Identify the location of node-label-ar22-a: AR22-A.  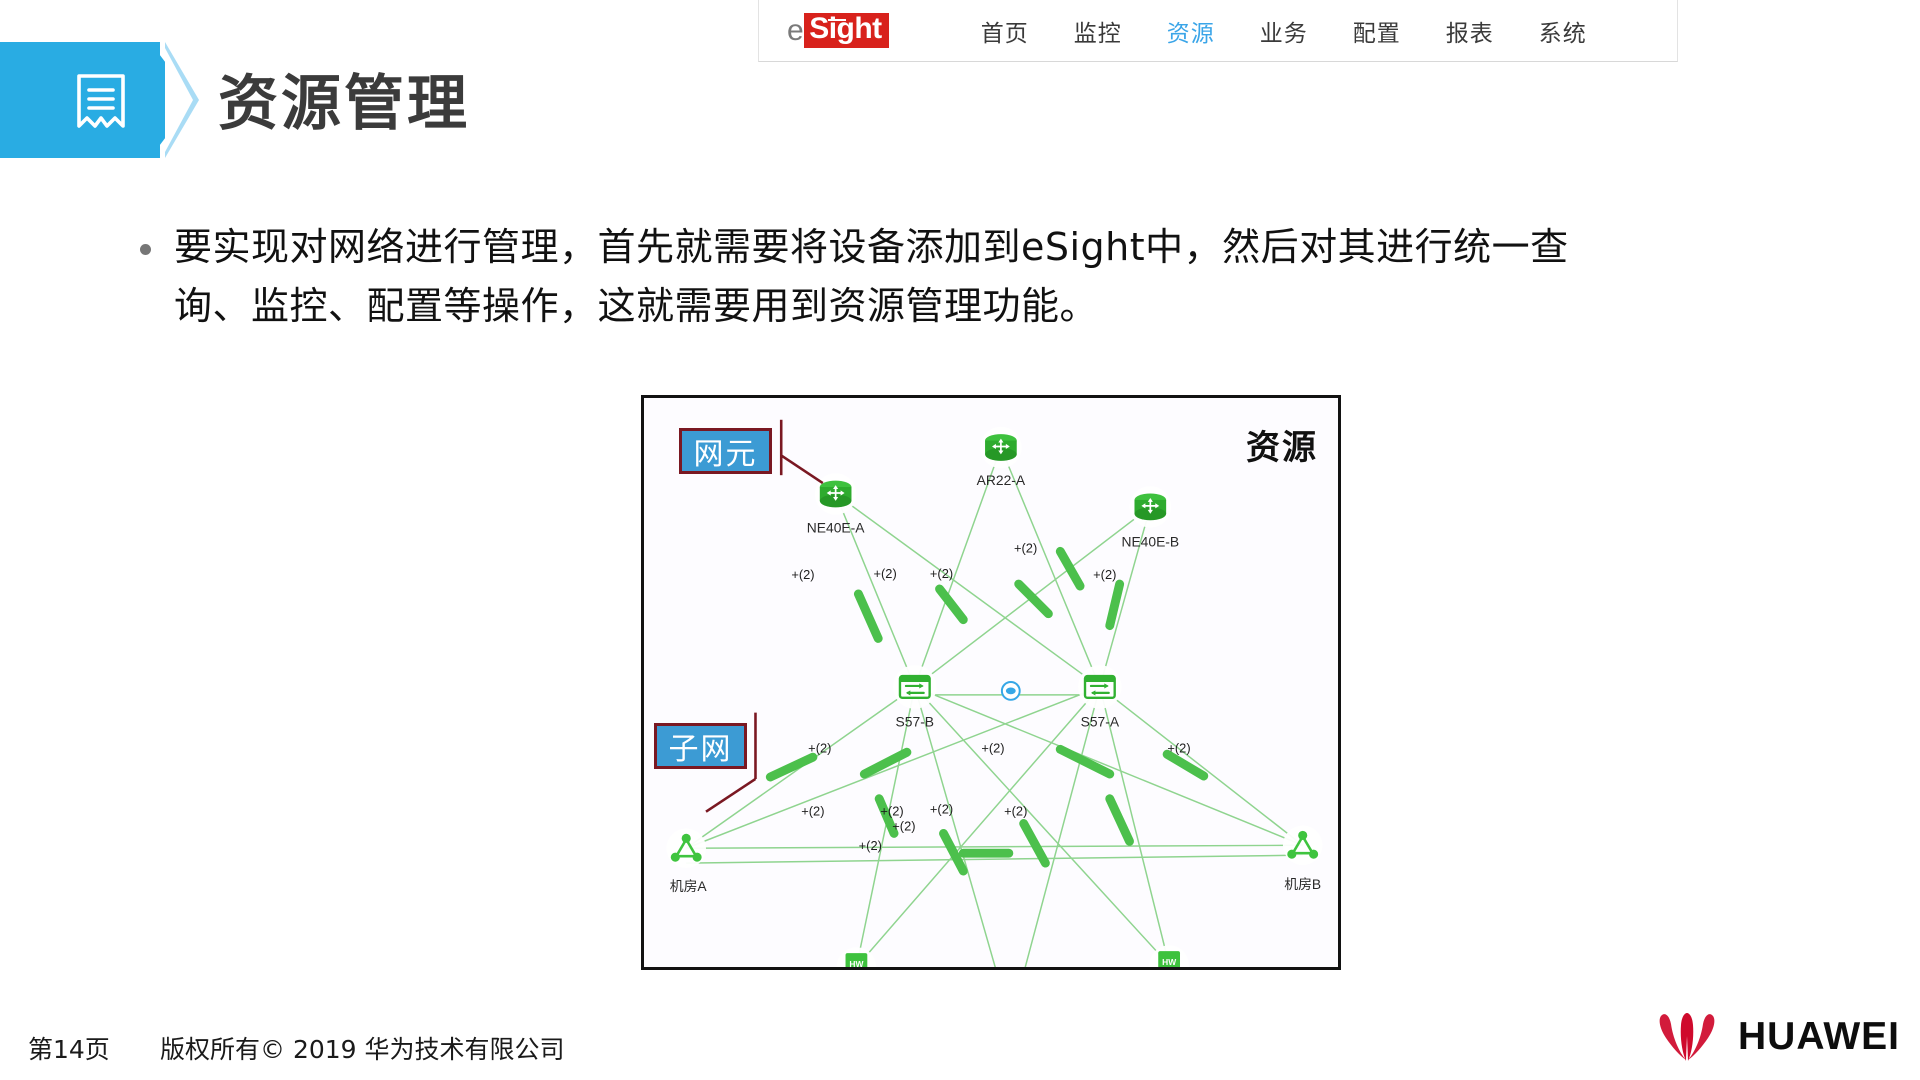
(1001, 480).